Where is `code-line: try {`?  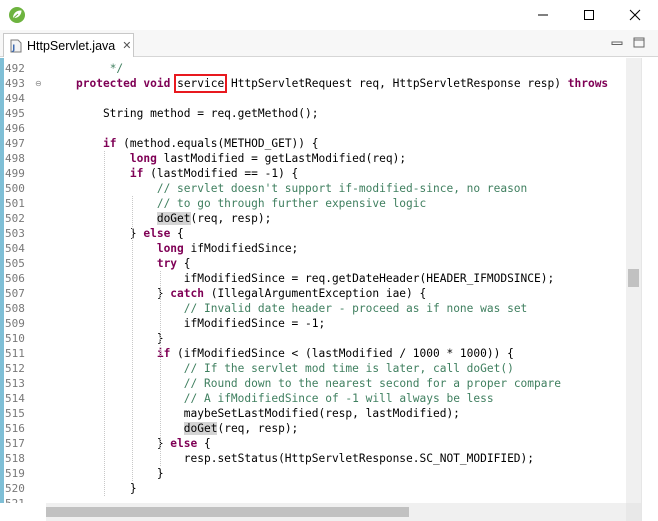 code-line: try { is located at coordinates (133, 263).